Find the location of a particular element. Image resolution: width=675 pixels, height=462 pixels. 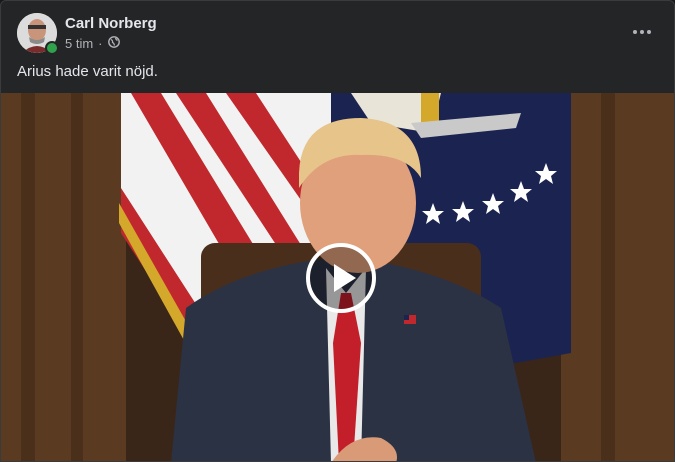

post-meta: 5 tim · is located at coordinates (92, 43).